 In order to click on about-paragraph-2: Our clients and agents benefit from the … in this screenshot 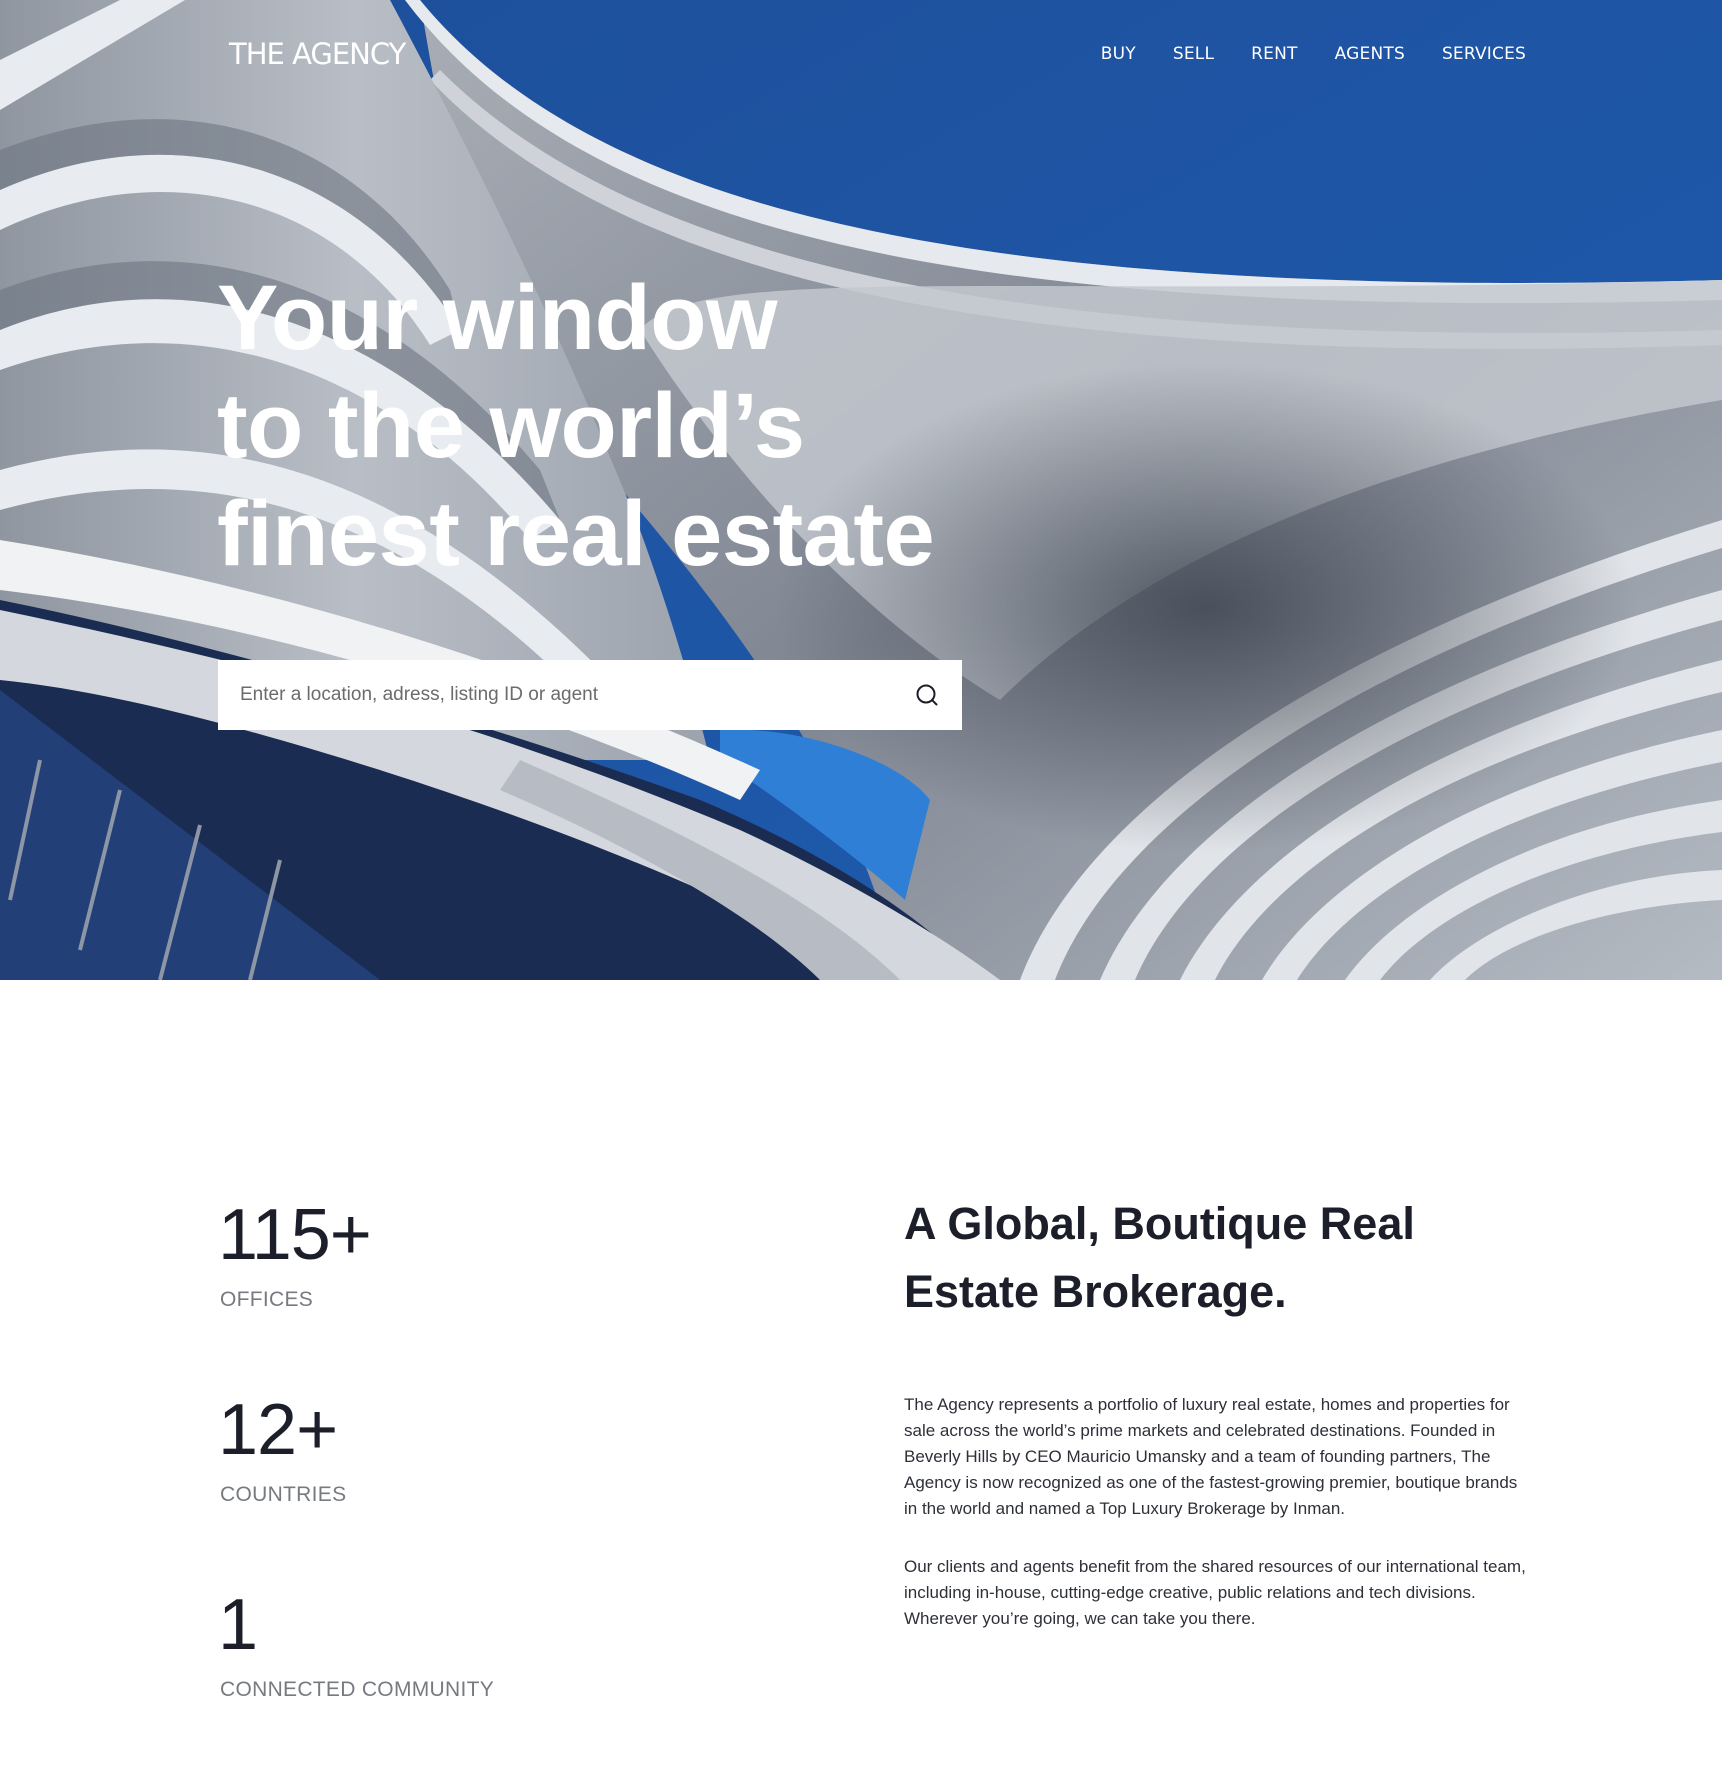, I will do `click(1215, 1592)`.